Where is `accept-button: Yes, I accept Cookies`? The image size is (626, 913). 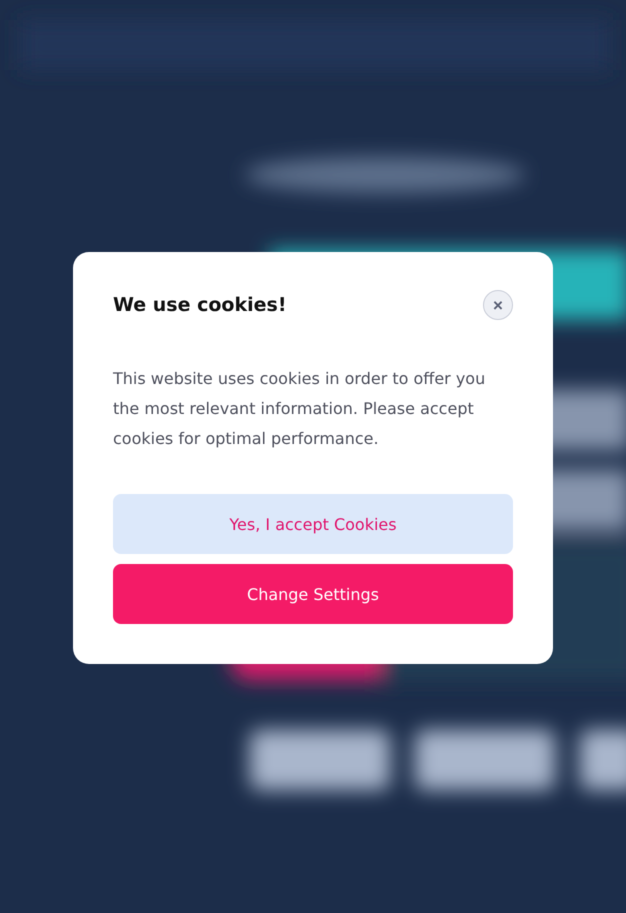 accept-button: Yes, I accept Cookies is located at coordinates (313, 524).